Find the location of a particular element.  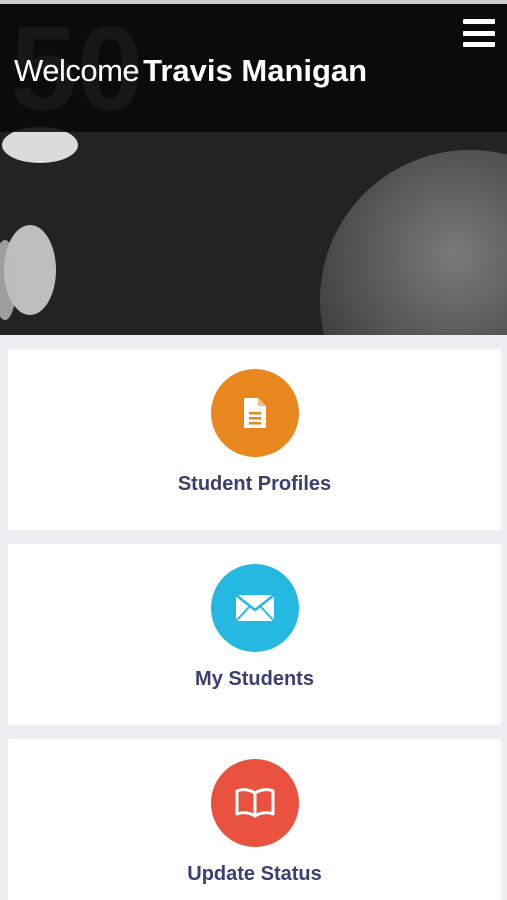

open-book-icon is located at coordinates (254, 803).